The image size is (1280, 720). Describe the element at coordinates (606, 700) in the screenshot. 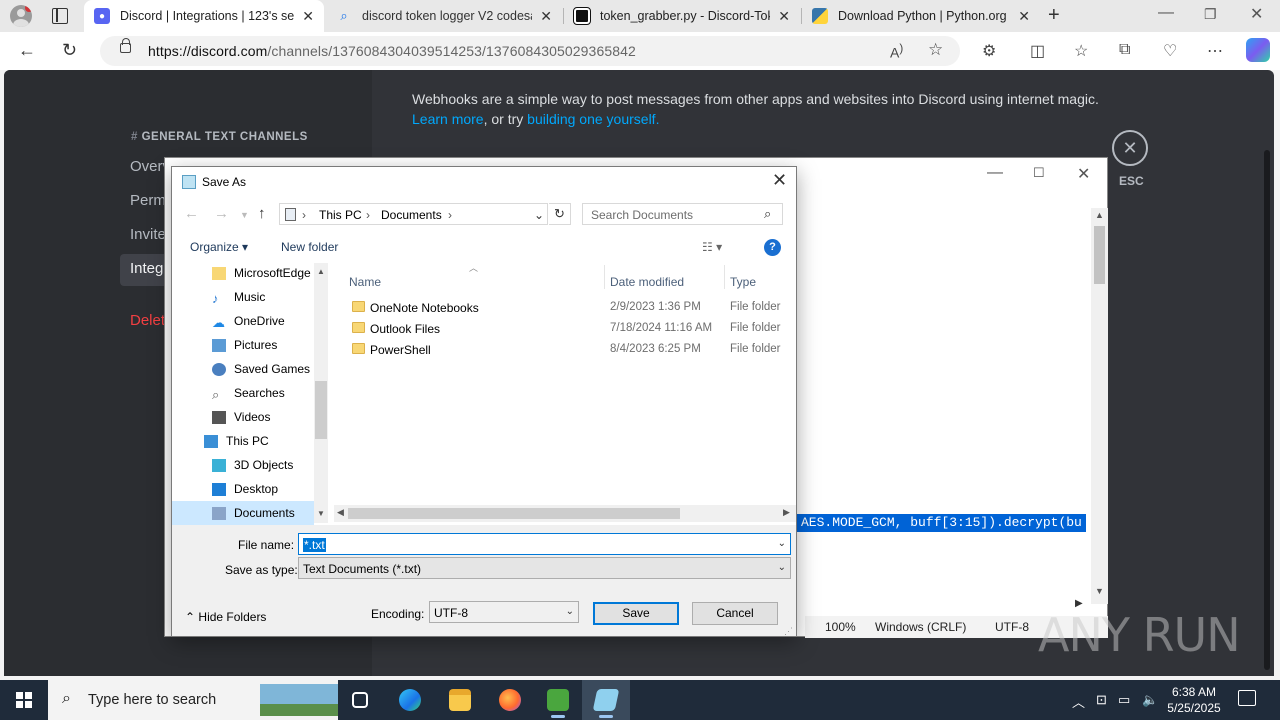

I see `notepad-taskbar-icon` at that location.